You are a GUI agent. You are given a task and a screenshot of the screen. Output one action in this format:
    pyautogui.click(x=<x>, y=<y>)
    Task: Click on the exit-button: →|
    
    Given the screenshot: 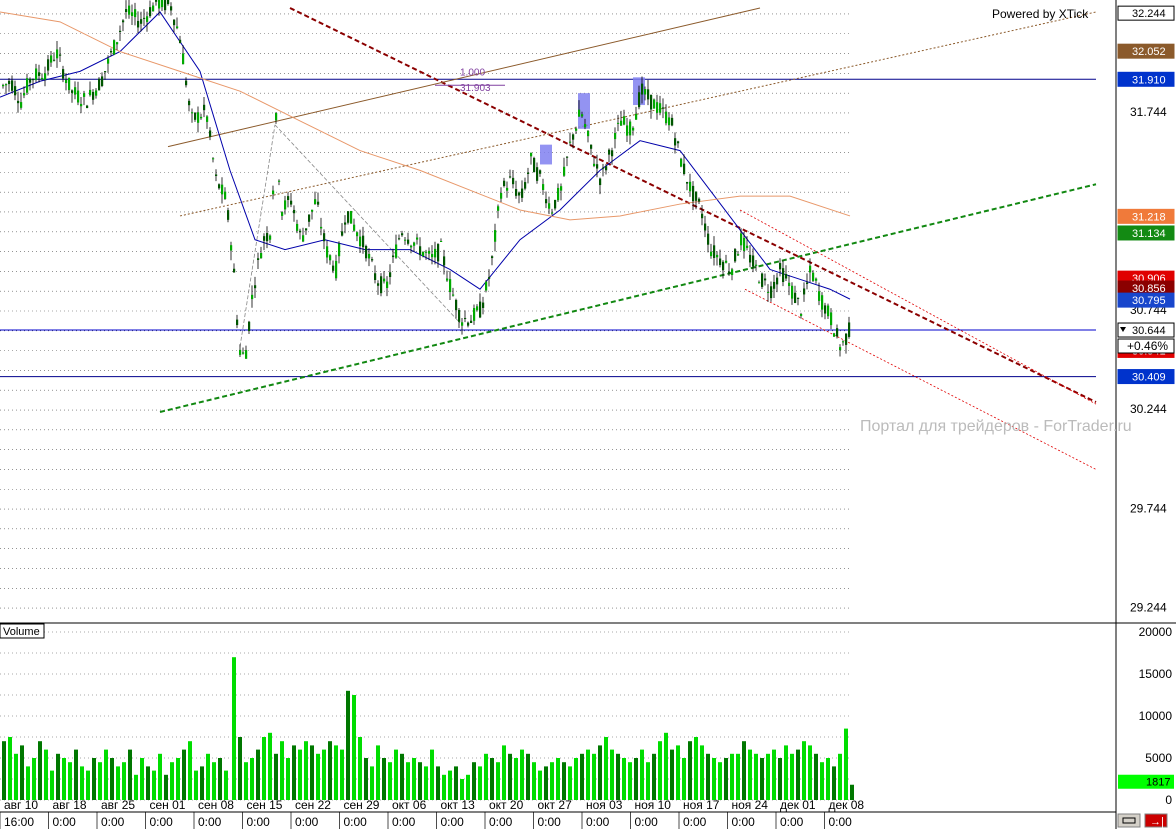 What is the action you would take?
    pyautogui.click(x=1156, y=820)
    